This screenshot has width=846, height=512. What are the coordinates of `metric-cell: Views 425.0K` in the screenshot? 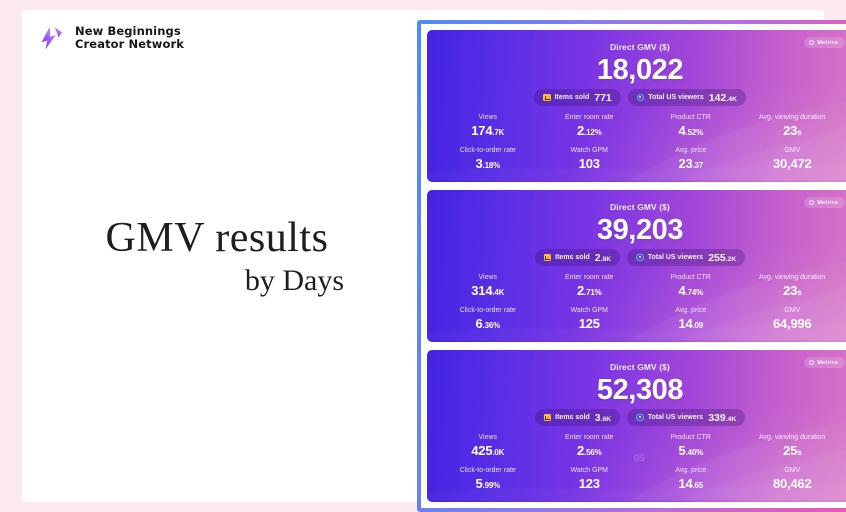 It's located at (488, 446).